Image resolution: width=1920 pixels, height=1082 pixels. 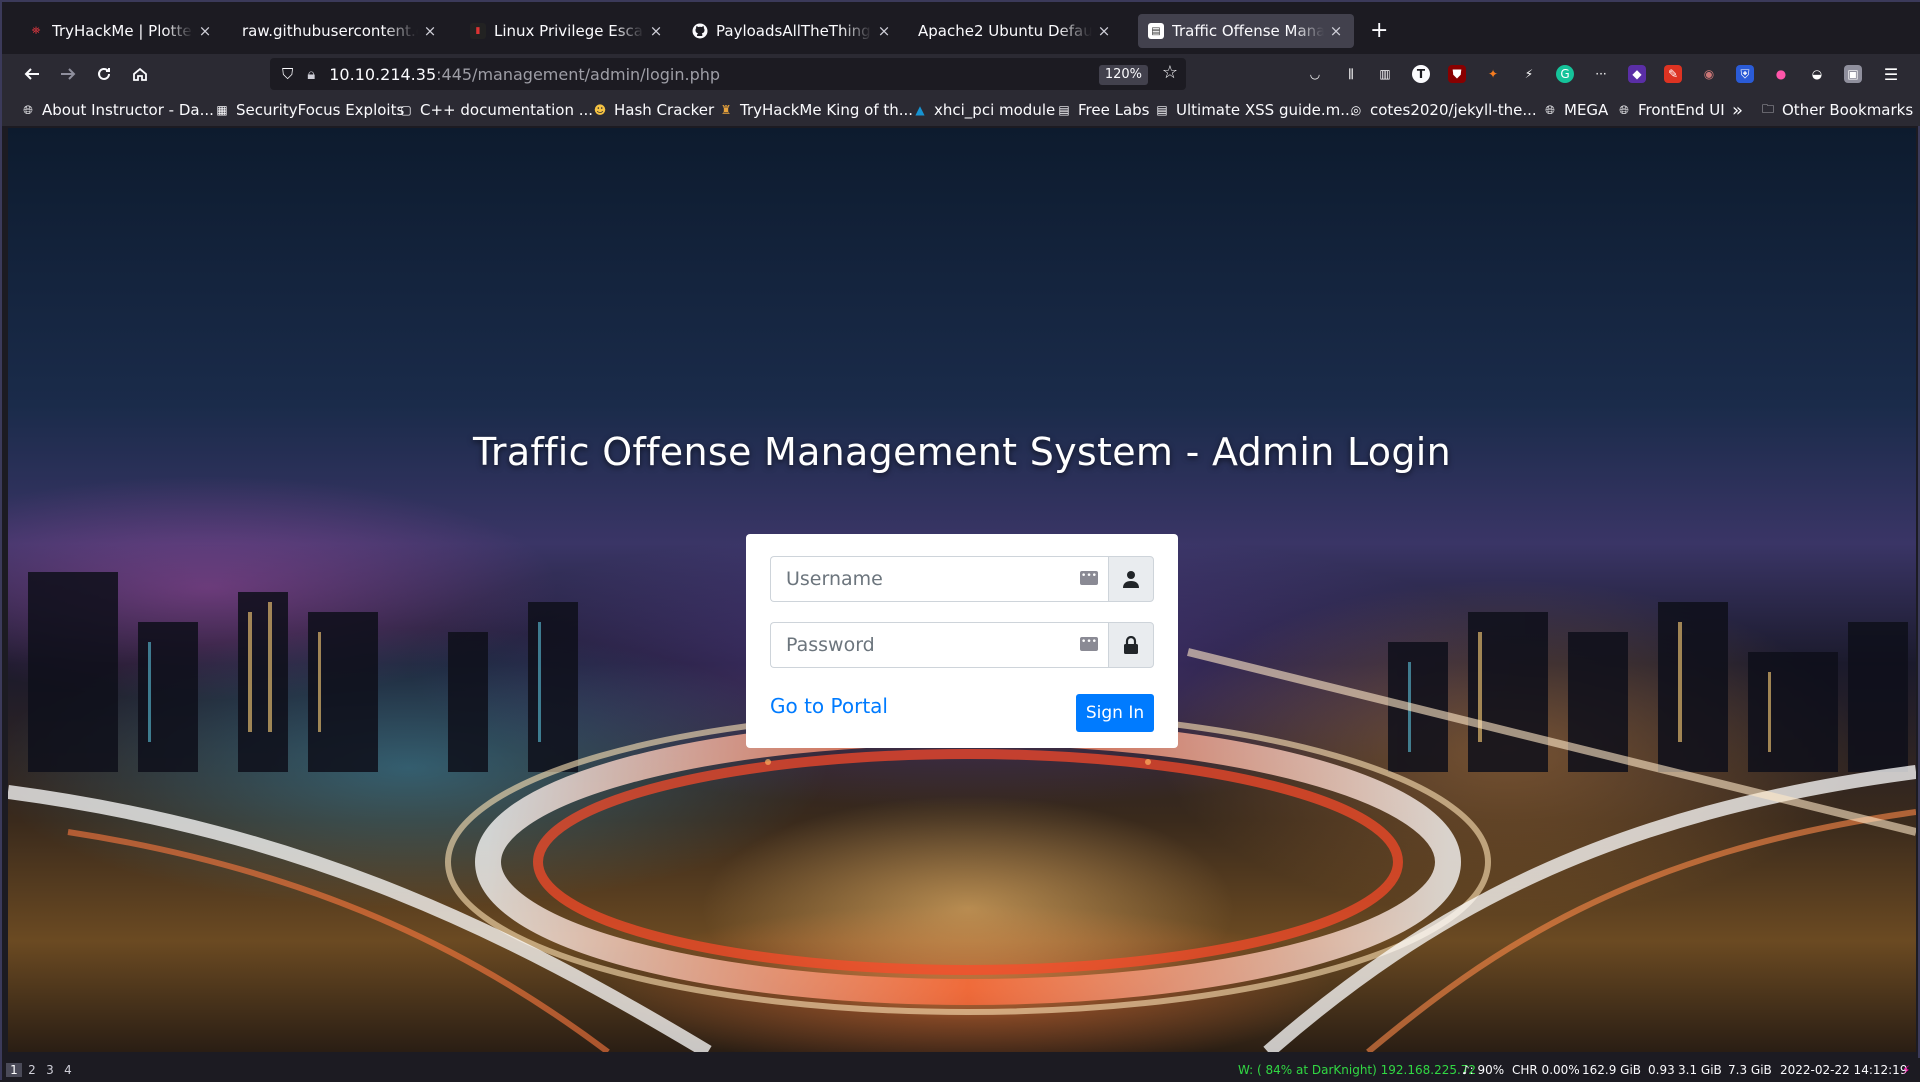 I want to click on tryhackme-icon: ⛯, so click(x=36, y=30).